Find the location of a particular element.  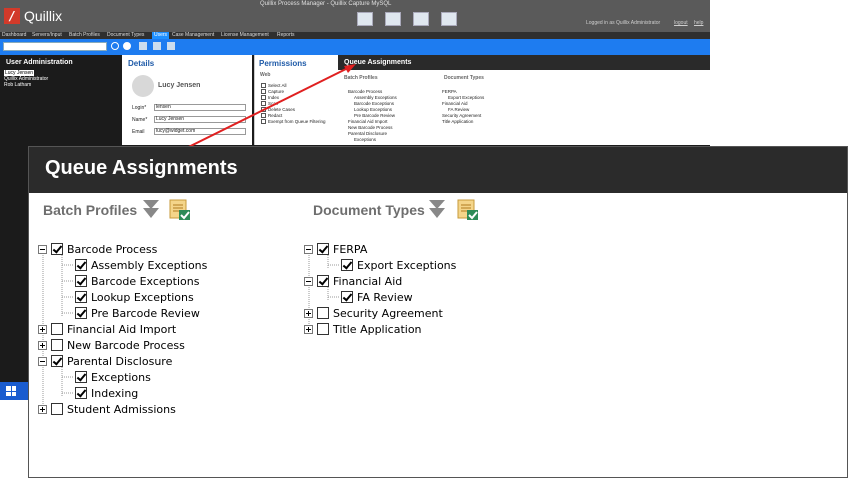

tree-item-label: Security Agreement is located at coordinates (388, 313).